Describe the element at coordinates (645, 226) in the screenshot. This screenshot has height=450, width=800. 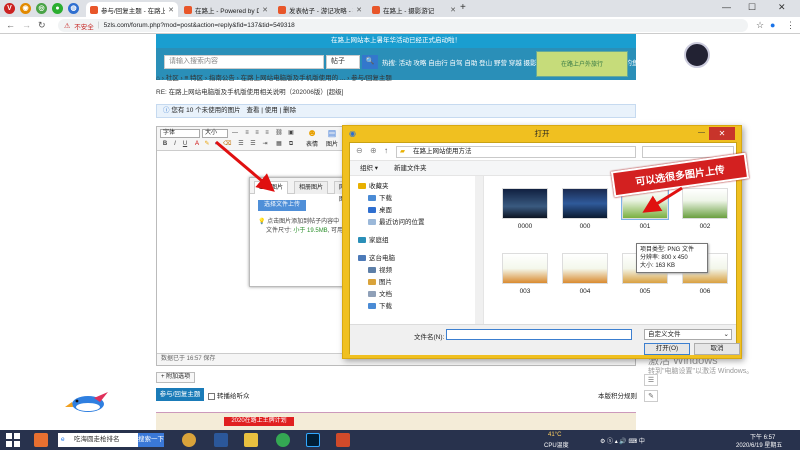
I see `file-name-label: 001` at that location.